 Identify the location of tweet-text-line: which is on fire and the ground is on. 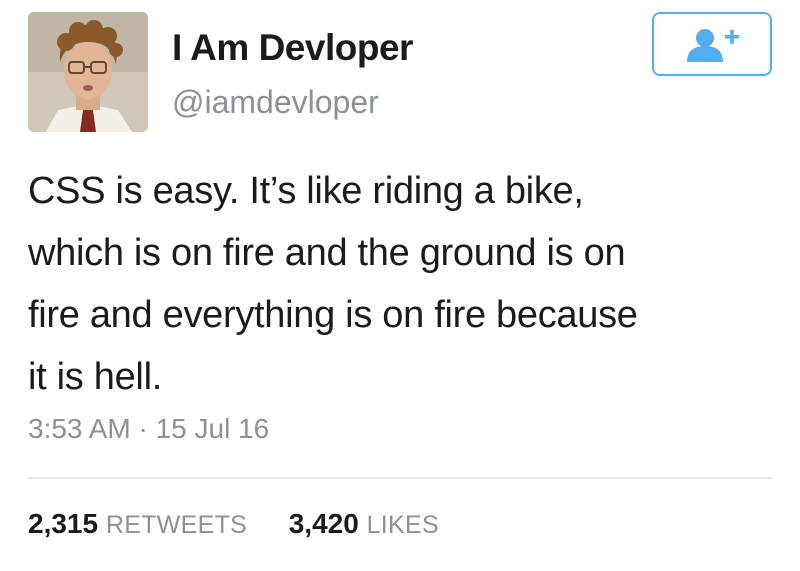
(327, 253).